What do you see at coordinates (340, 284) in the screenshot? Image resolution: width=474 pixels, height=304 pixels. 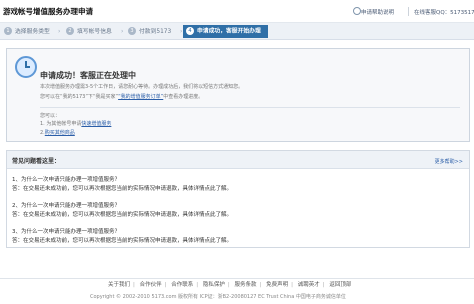 I see `footer-link-top: 返回顶部` at bounding box center [340, 284].